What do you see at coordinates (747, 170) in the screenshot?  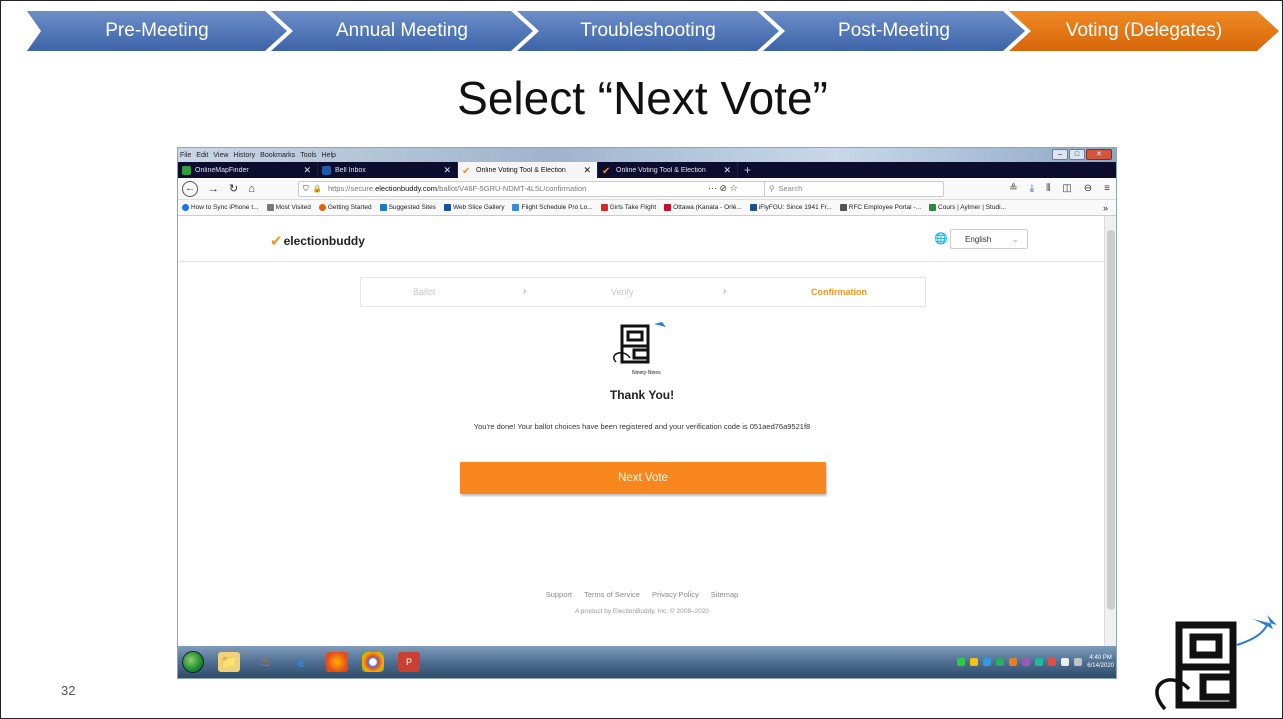 I see `new-tab-icon: +` at bounding box center [747, 170].